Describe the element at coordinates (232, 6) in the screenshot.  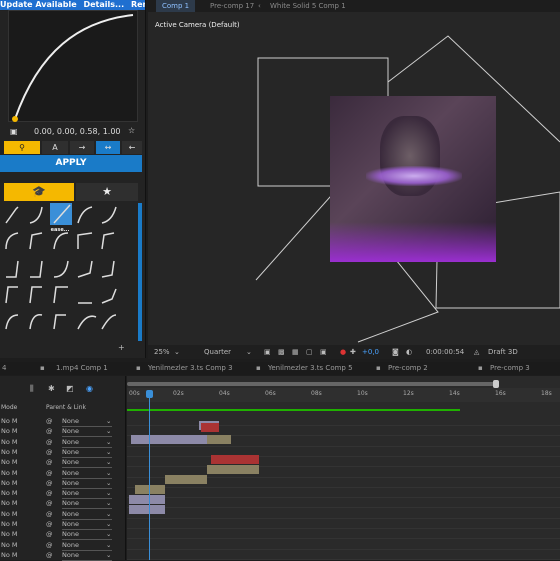
I see `tab-pre-comp-17: Pre-comp 17` at that location.